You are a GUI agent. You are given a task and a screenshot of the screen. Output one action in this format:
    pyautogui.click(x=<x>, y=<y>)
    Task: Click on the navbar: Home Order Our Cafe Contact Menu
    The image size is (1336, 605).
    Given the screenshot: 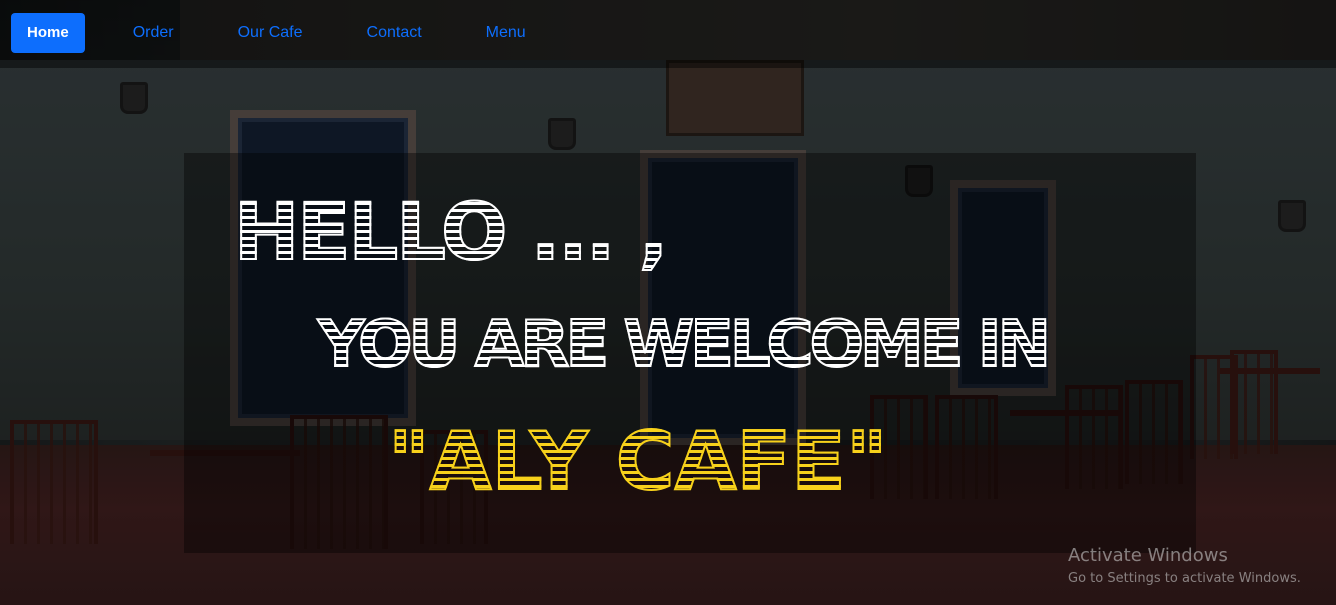 What is the action you would take?
    pyautogui.click(x=668, y=34)
    